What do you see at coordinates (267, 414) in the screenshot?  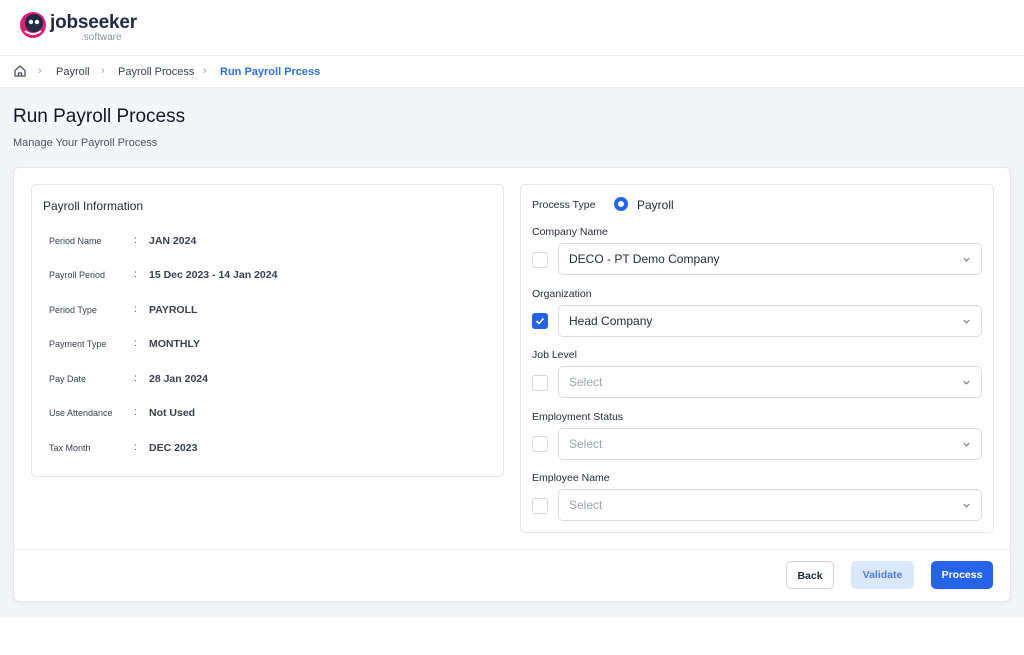 I see `info-row-use-attendance: Use Attendance : Not Used` at bounding box center [267, 414].